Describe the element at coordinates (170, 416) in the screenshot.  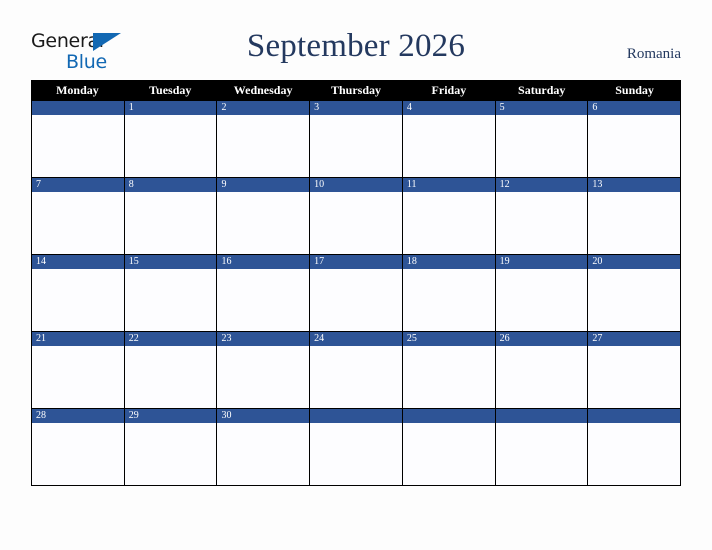
I see `day-number-bar: 29` at that location.